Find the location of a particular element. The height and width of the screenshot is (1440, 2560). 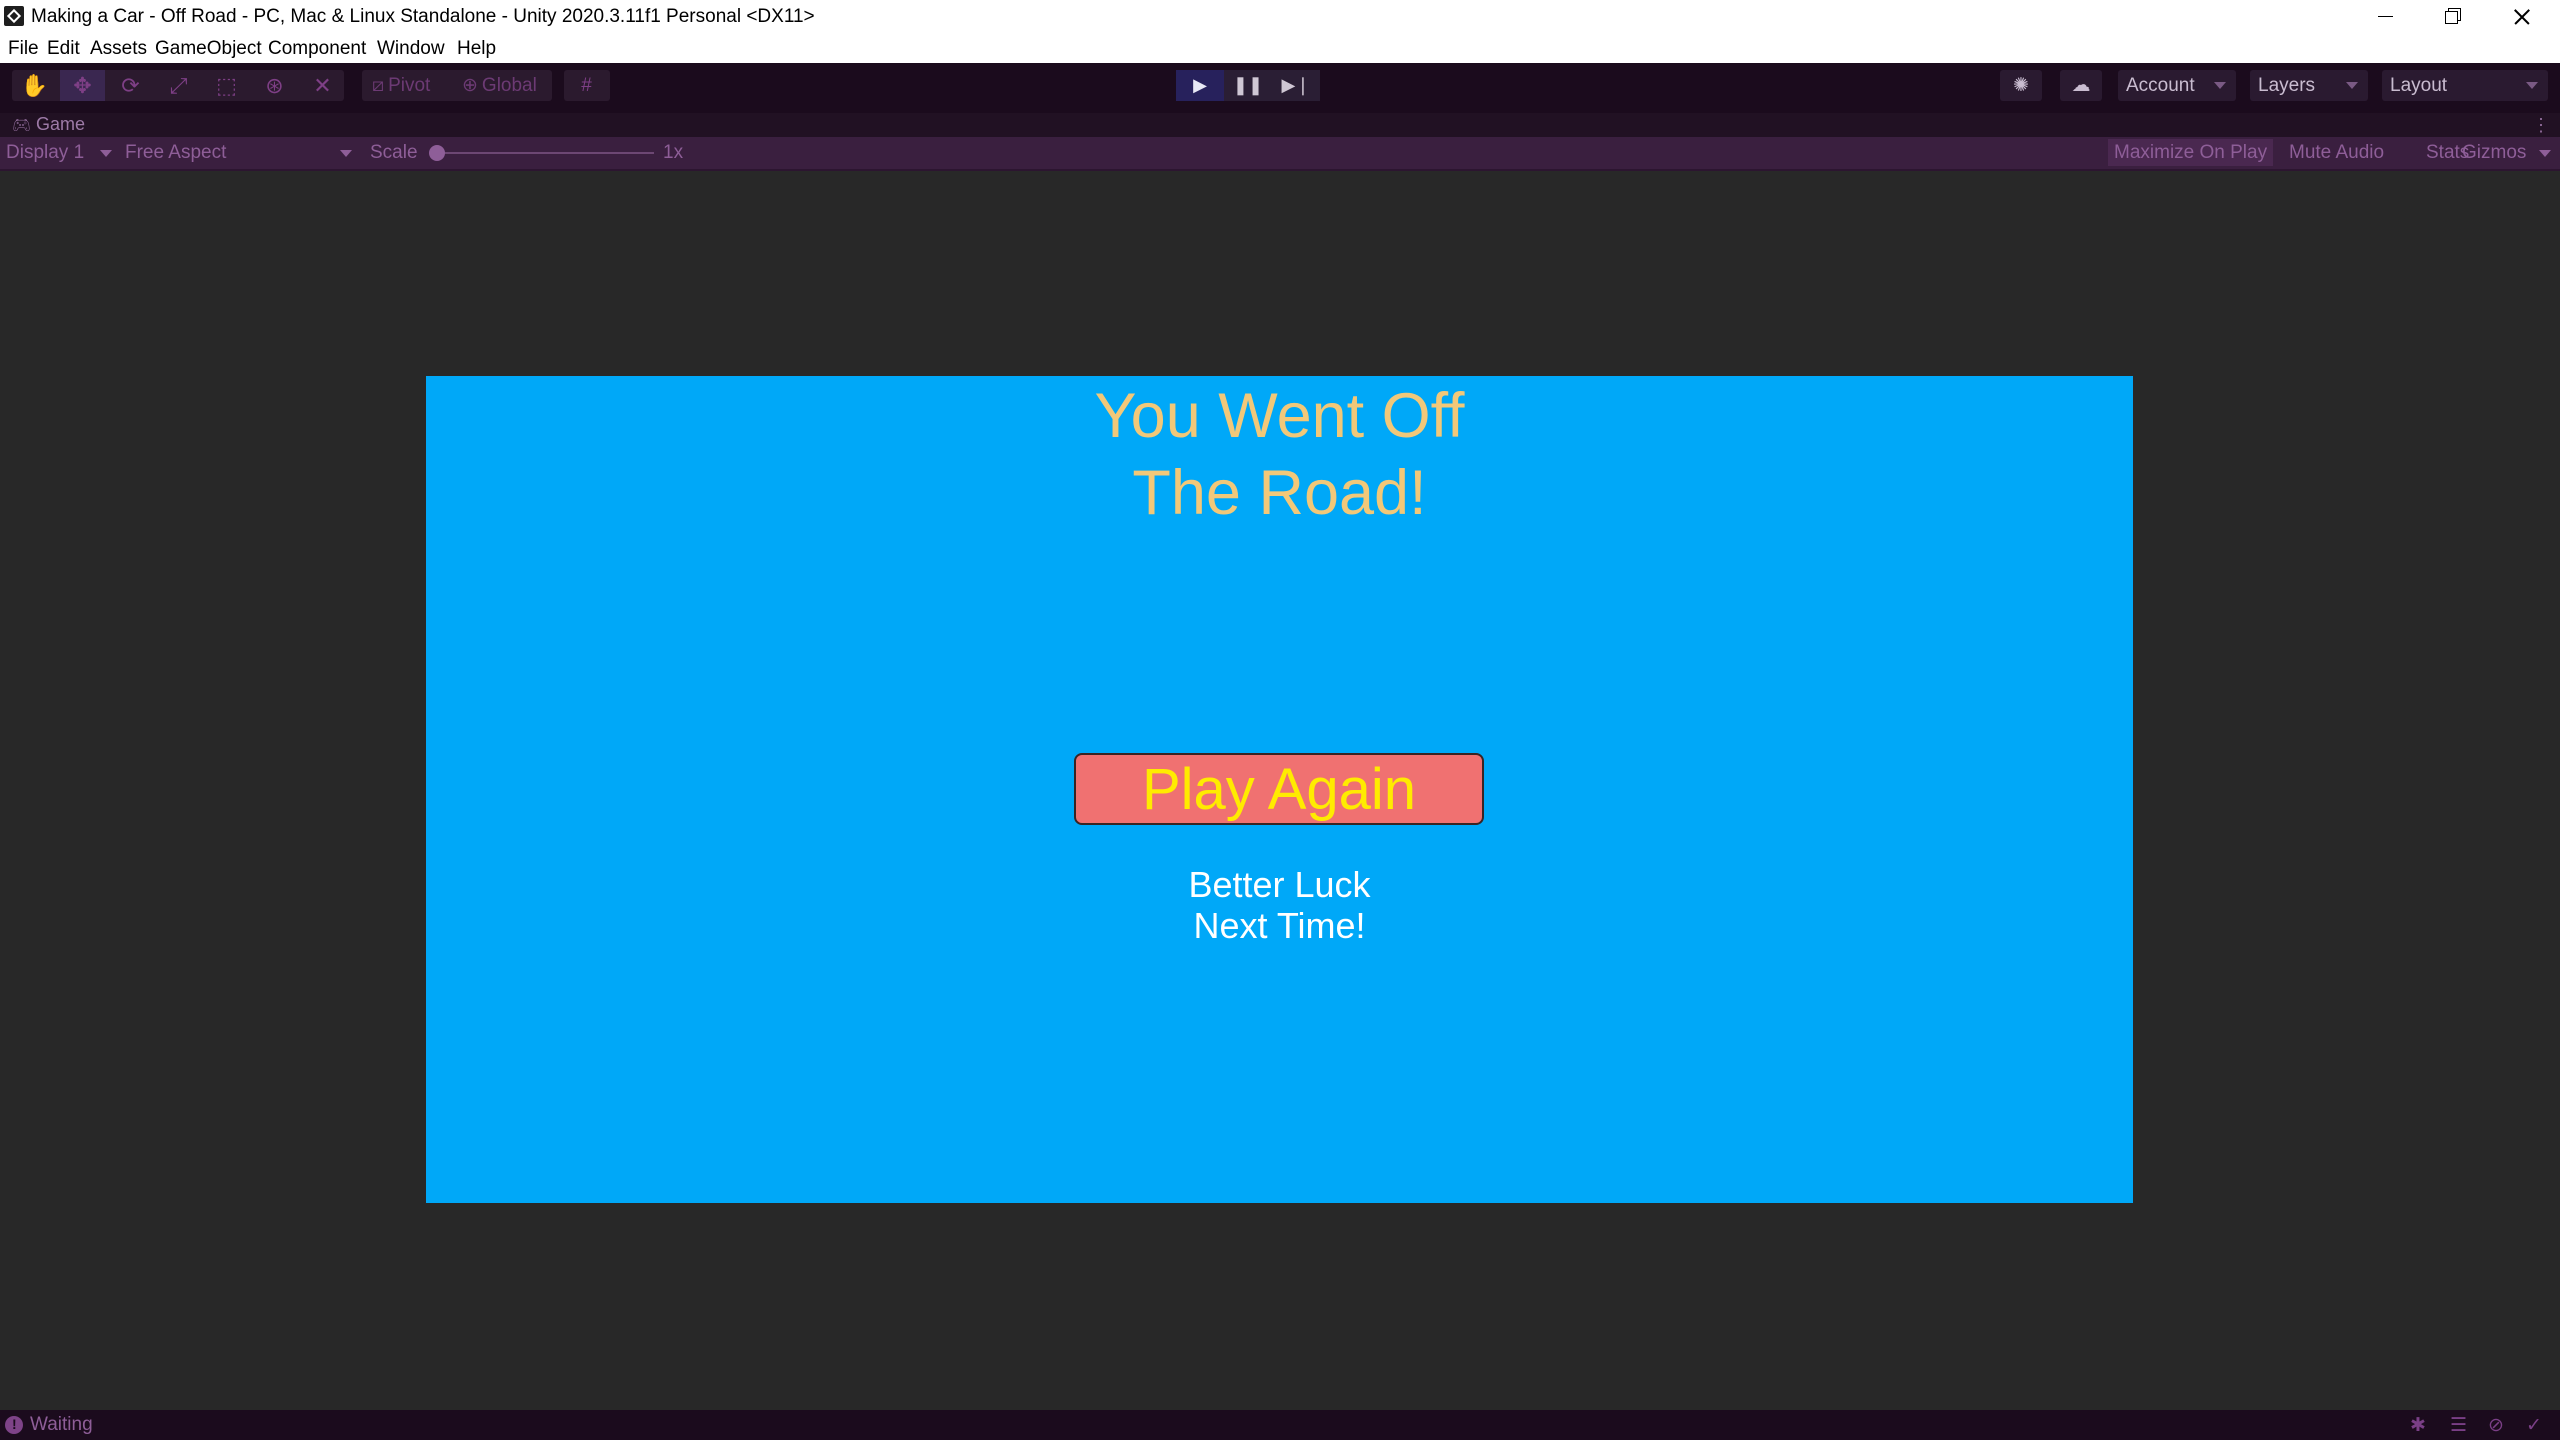

account-dropdown: Account is located at coordinates (2177, 85).